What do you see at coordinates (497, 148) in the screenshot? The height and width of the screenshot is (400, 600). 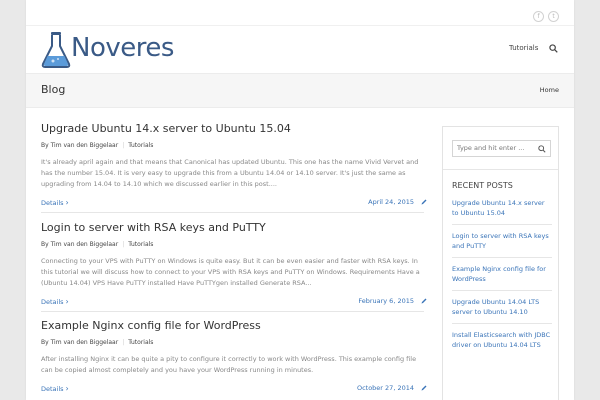 I see `sidebar-search-input` at bounding box center [497, 148].